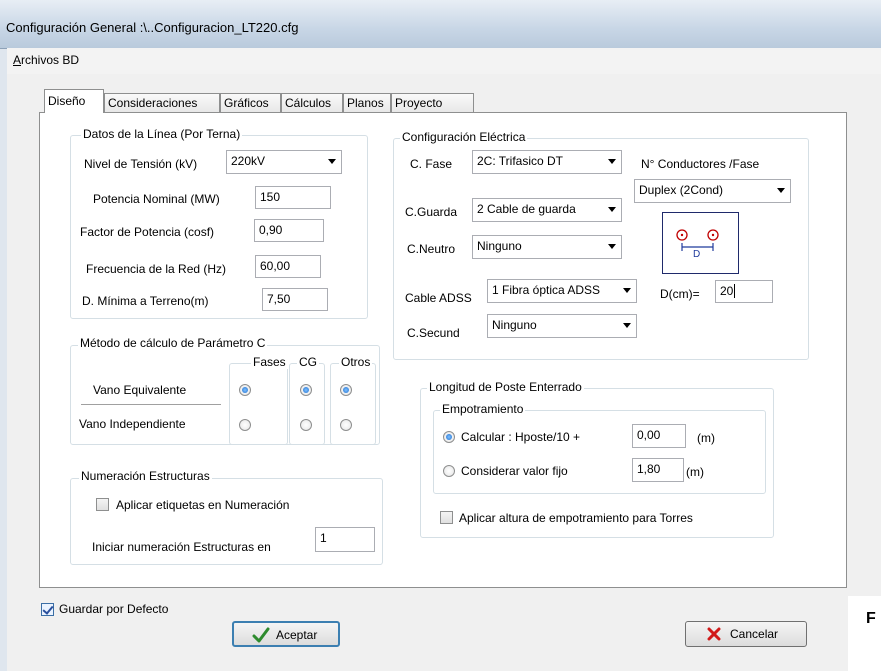  Describe the element at coordinates (431, 212) in the screenshot. I see `guarda-label: C.Guarda` at that location.